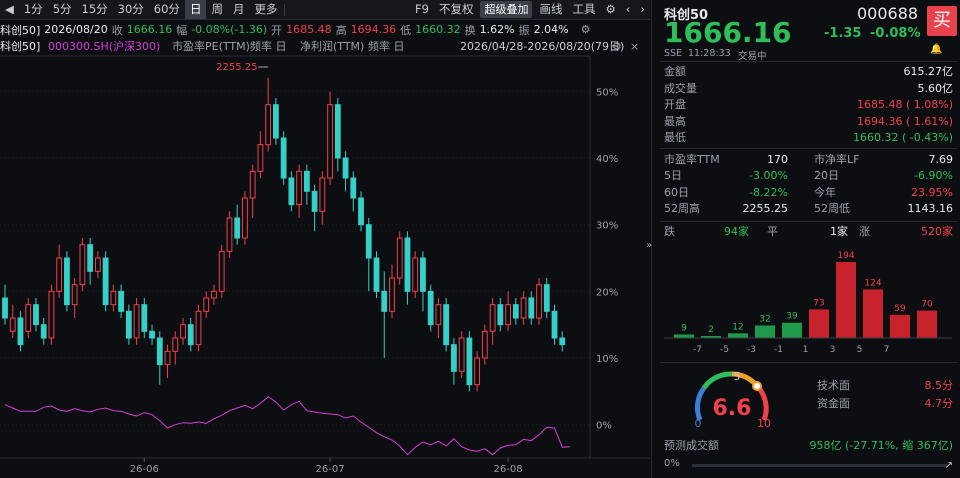  I want to click on y-tick-label: 40%, so click(607, 159).